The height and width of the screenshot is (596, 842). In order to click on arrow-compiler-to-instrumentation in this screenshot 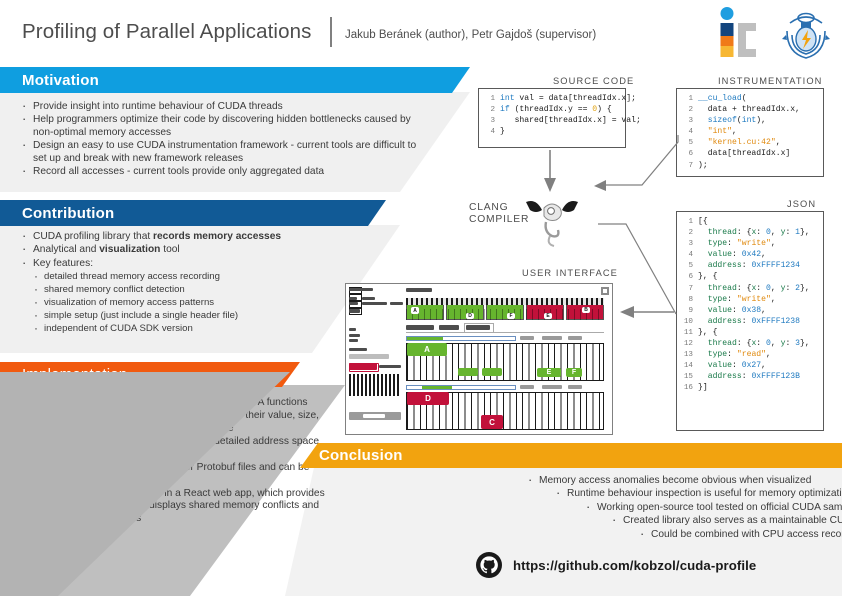, I will do `click(636, 163)`.